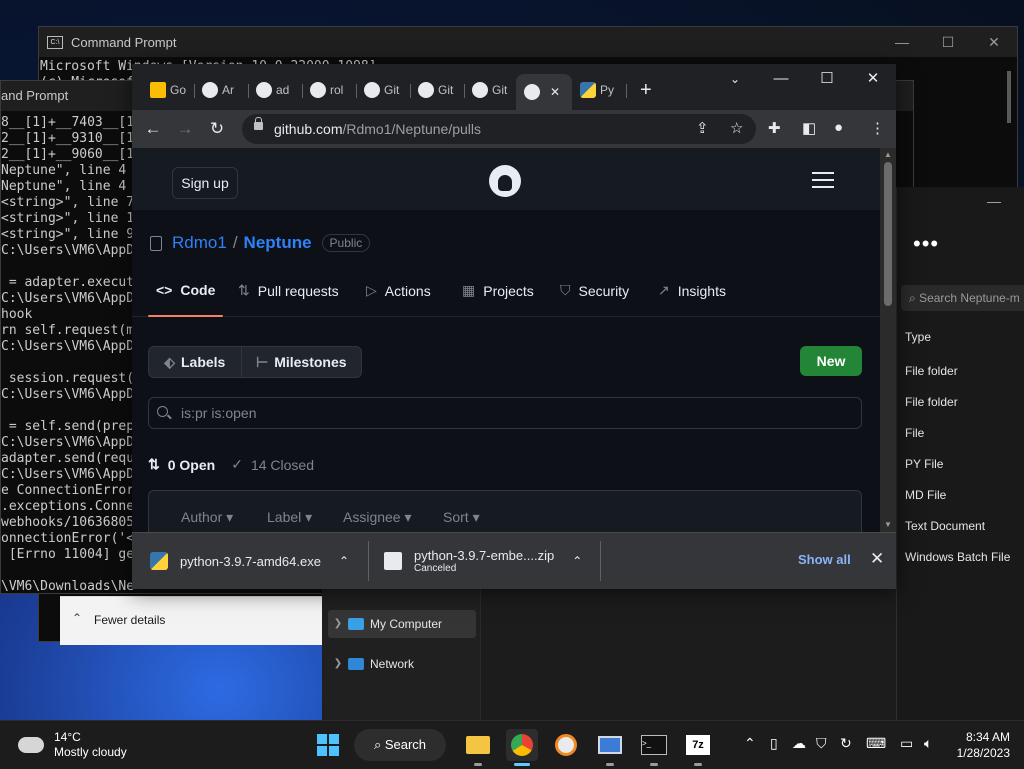 This screenshot has width=1024, height=769. What do you see at coordinates (698, 747) in the screenshot?
I see `7zip-app: 7z` at bounding box center [698, 747].